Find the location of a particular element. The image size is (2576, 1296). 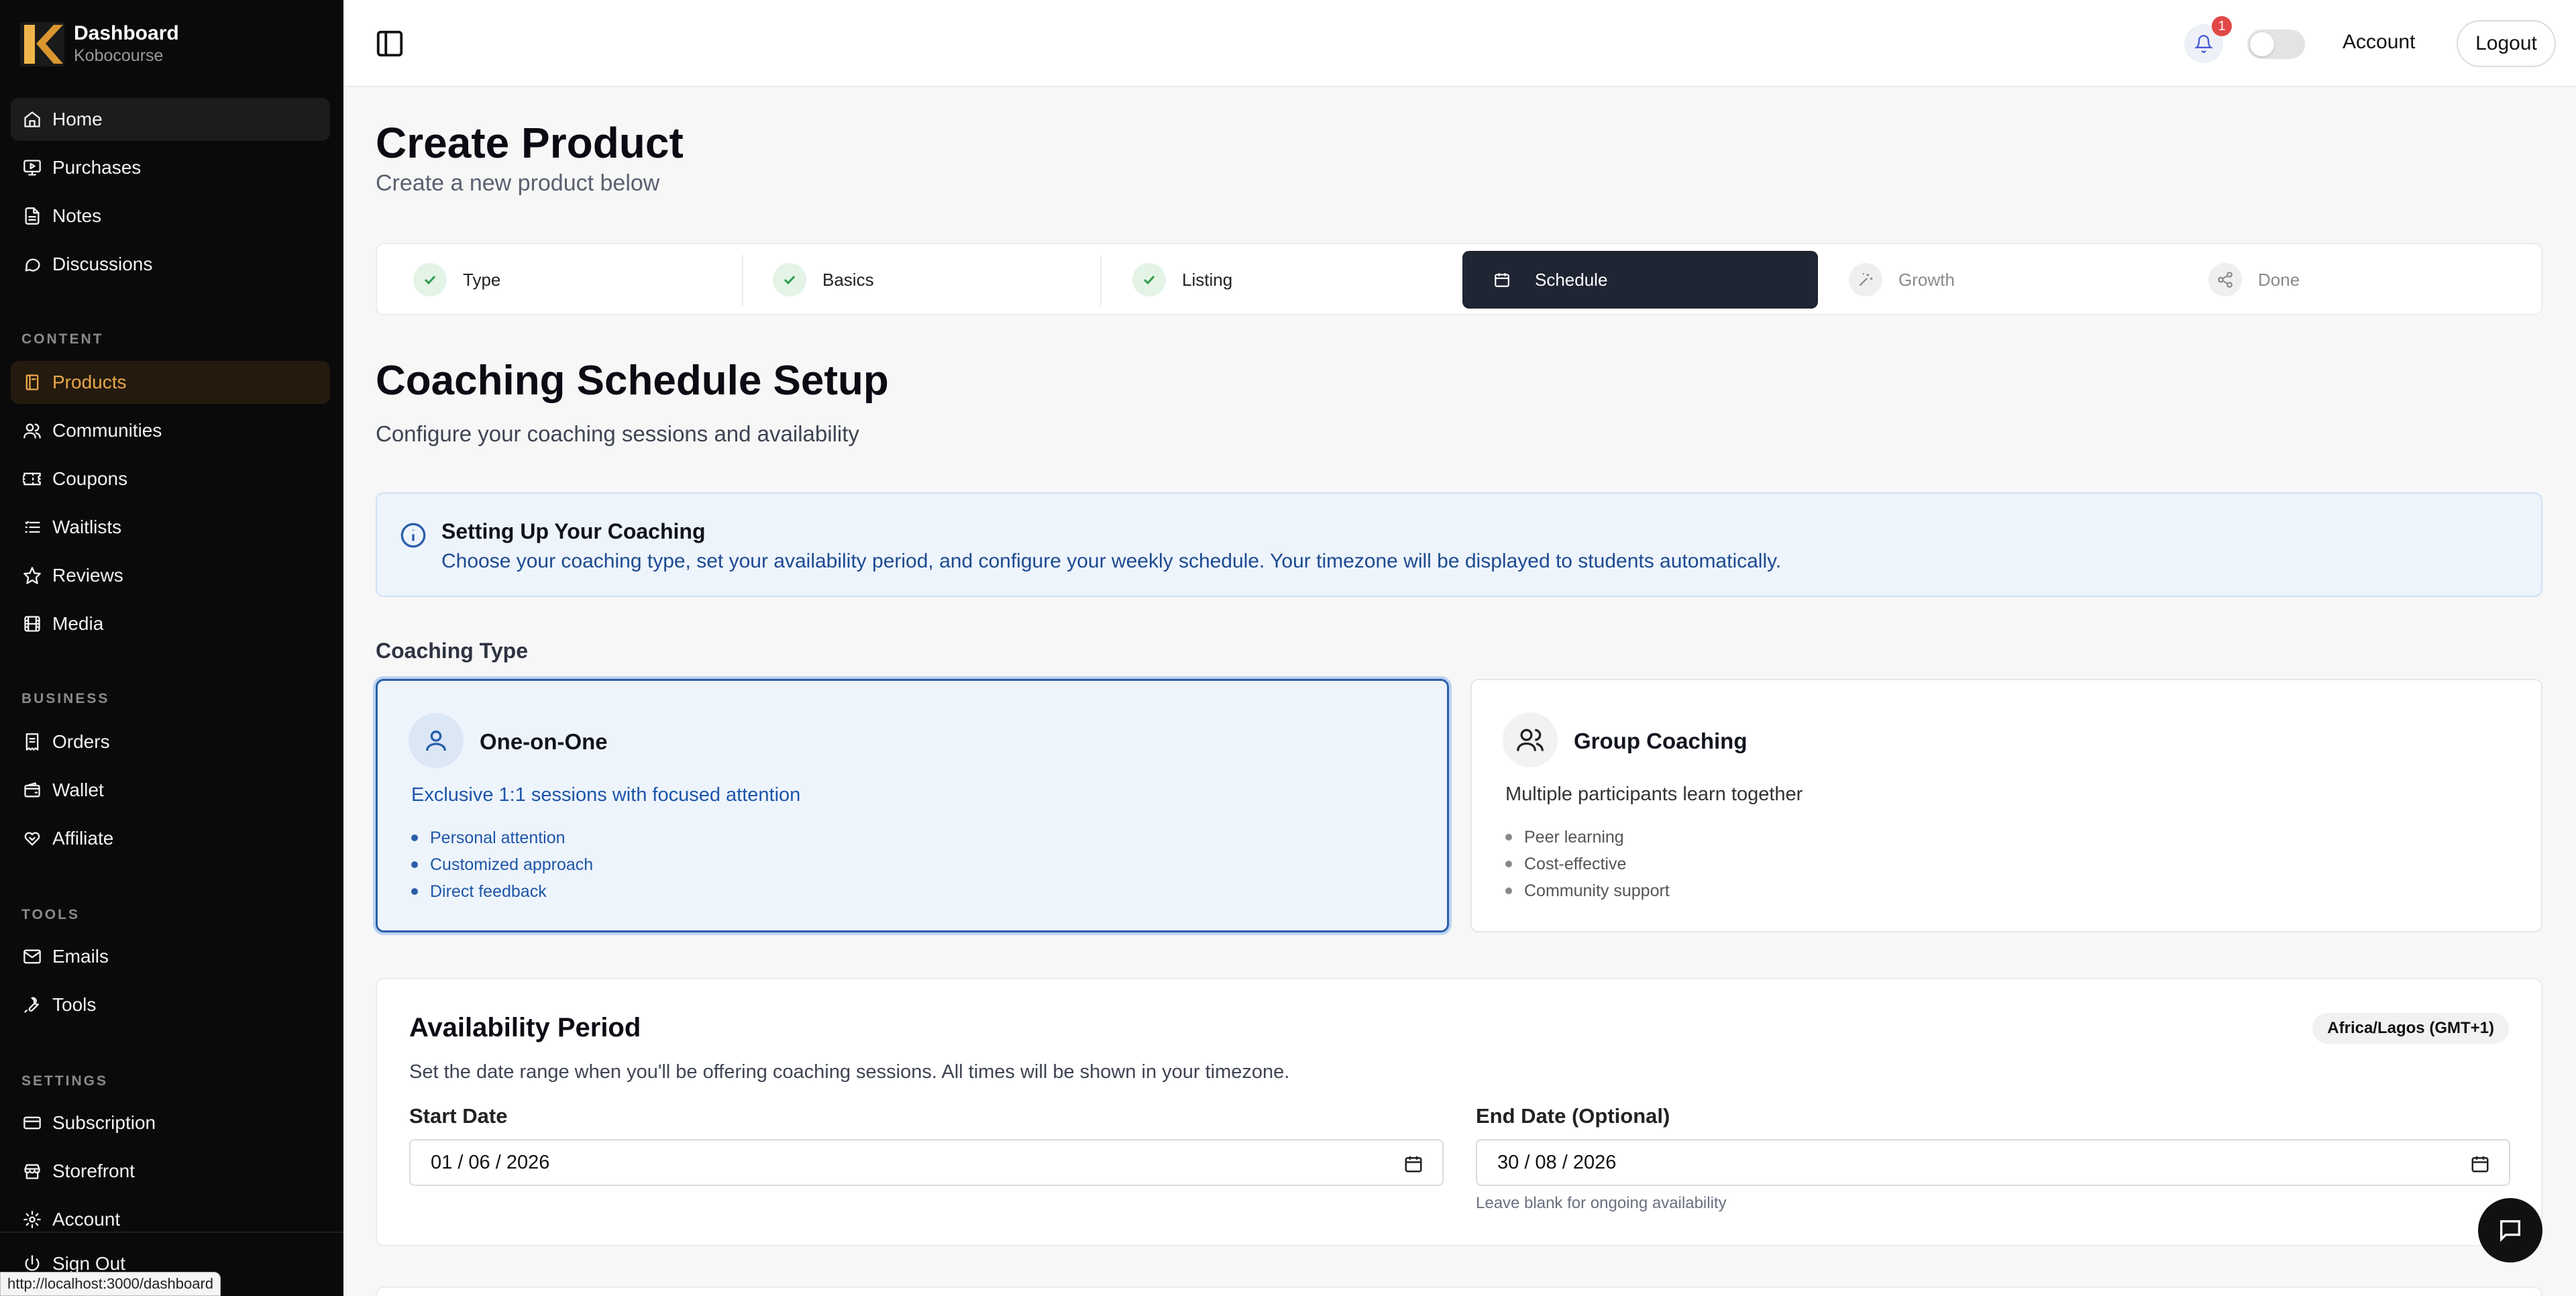

step-listing: Listing is located at coordinates (1284, 280).